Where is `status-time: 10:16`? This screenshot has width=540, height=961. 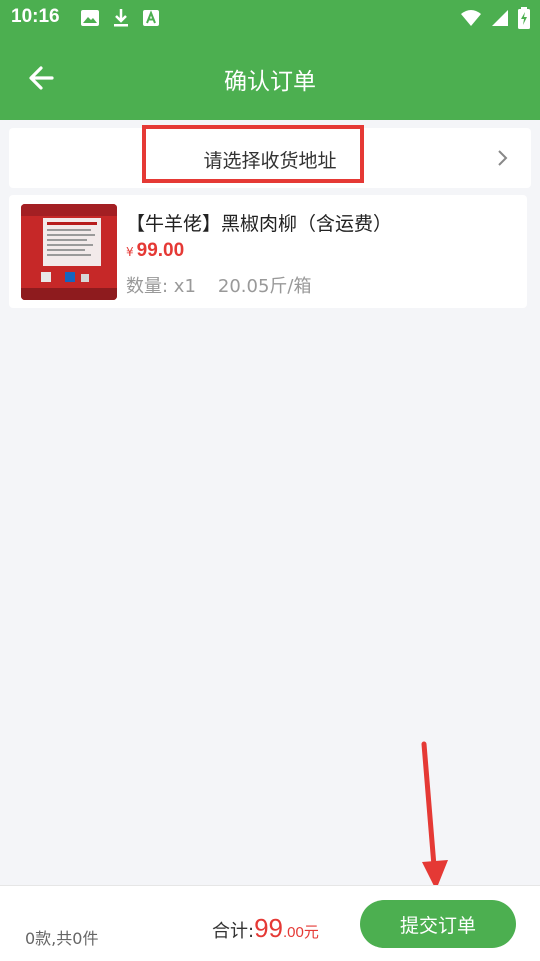
status-time: 10:16 is located at coordinates (35, 16).